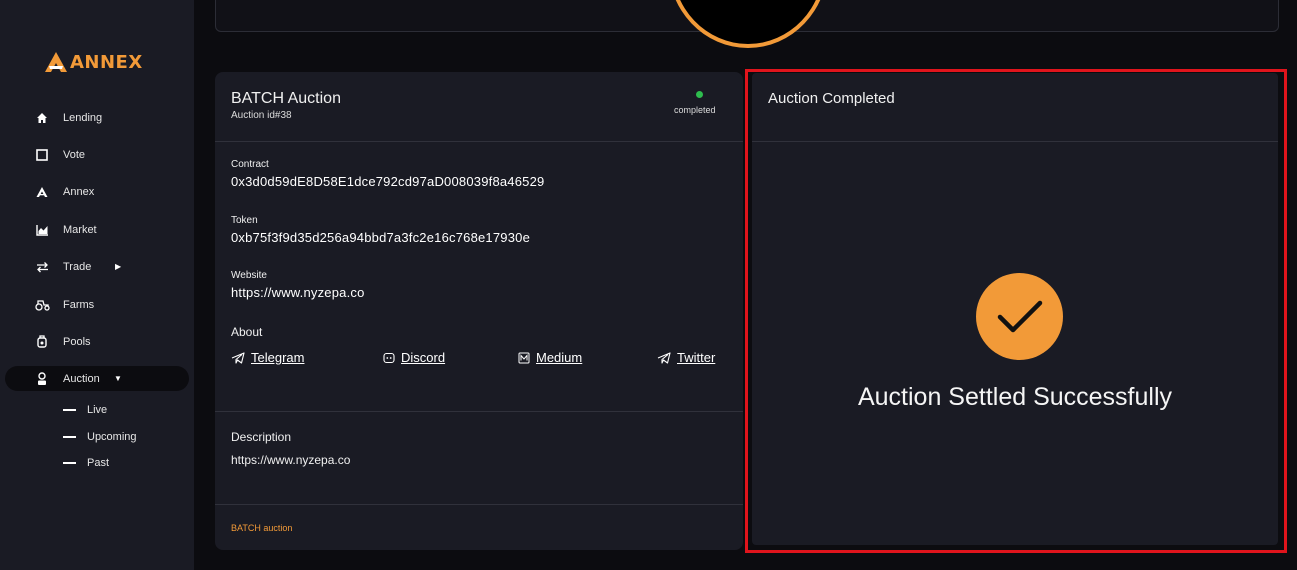  What do you see at coordinates (80, 229) in the screenshot?
I see `sidebar-item-label: Market` at bounding box center [80, 229].